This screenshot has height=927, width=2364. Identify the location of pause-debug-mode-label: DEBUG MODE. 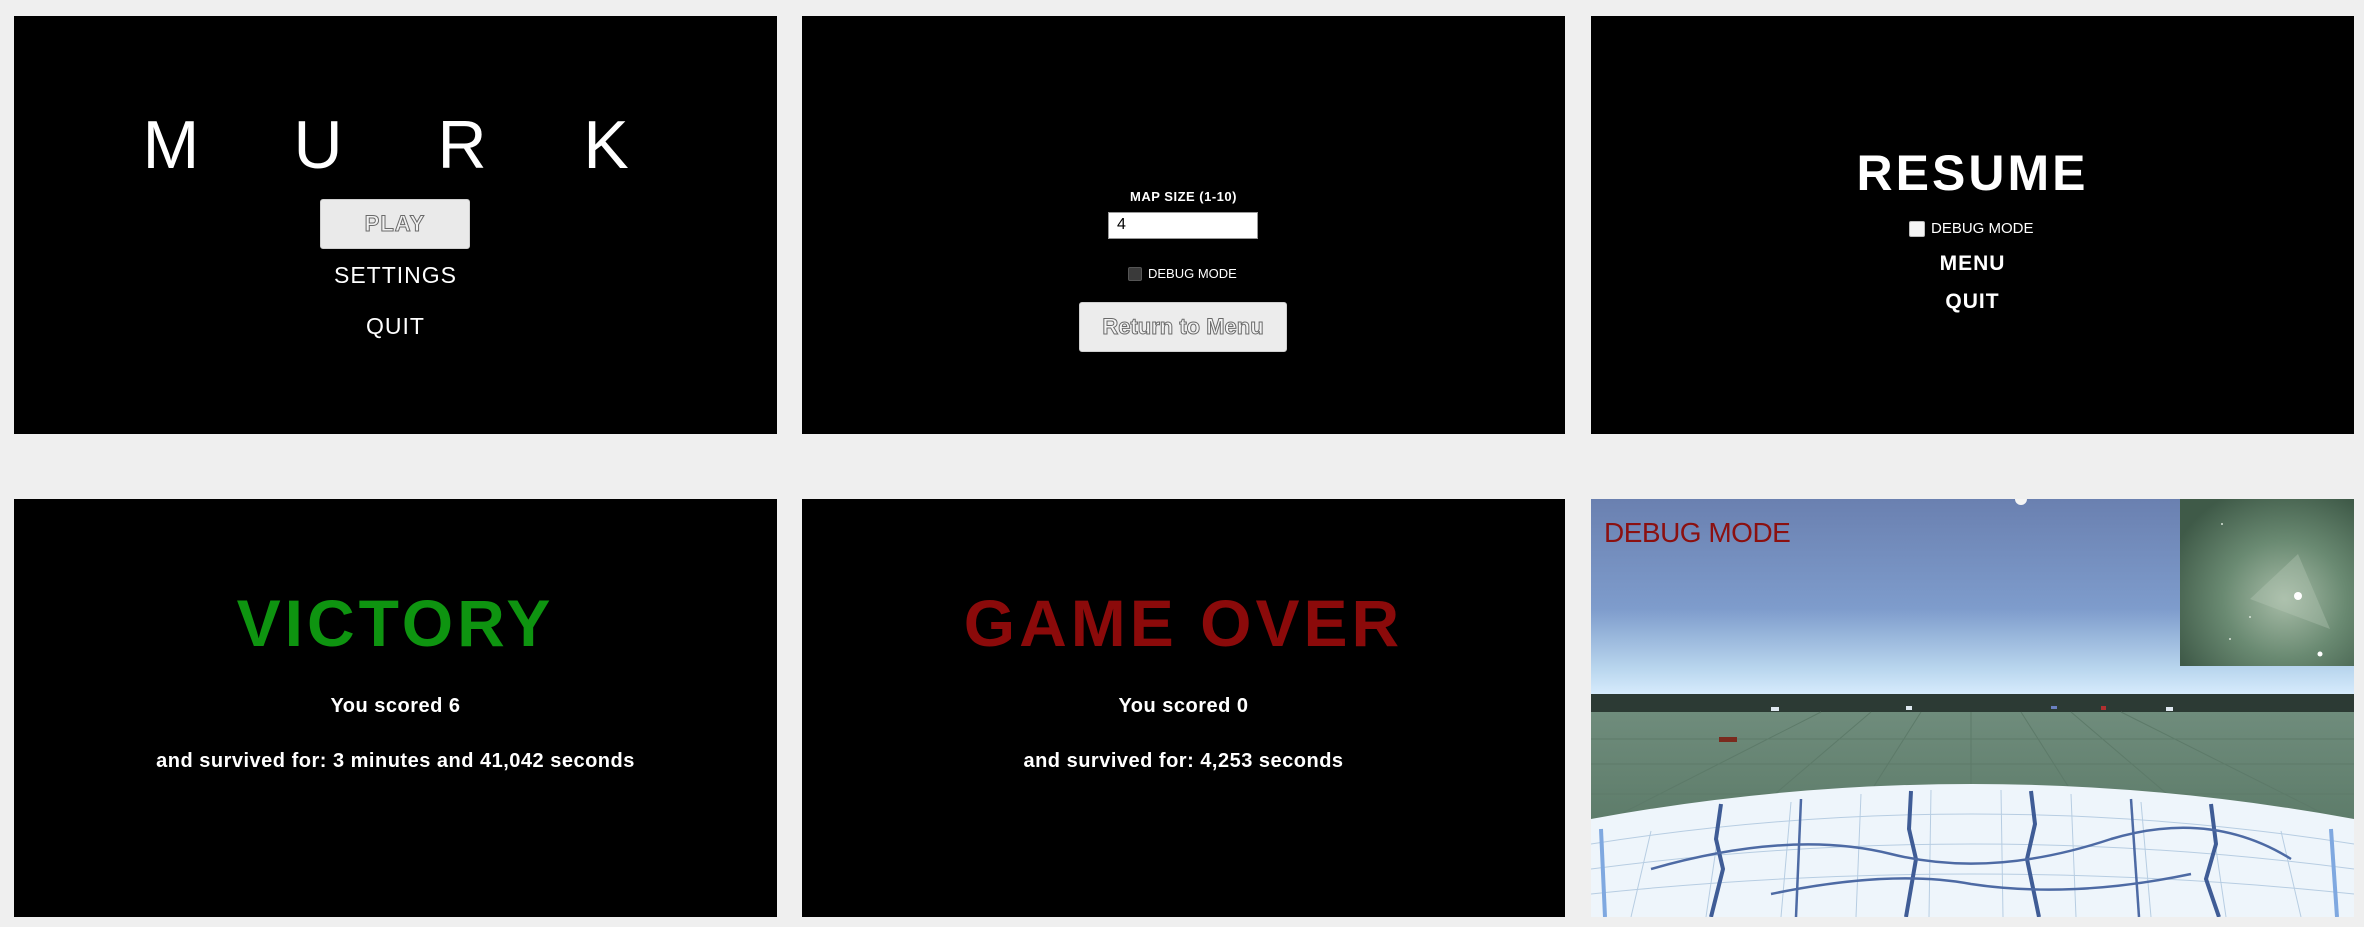
(1982, 228).